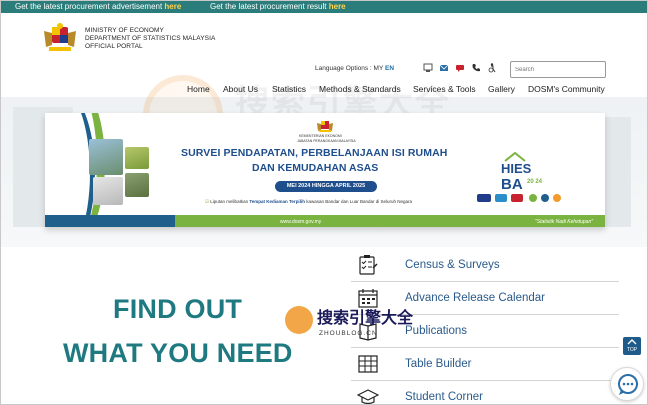  I want to click on back-to-top-button: TOP, so click(632, 346).